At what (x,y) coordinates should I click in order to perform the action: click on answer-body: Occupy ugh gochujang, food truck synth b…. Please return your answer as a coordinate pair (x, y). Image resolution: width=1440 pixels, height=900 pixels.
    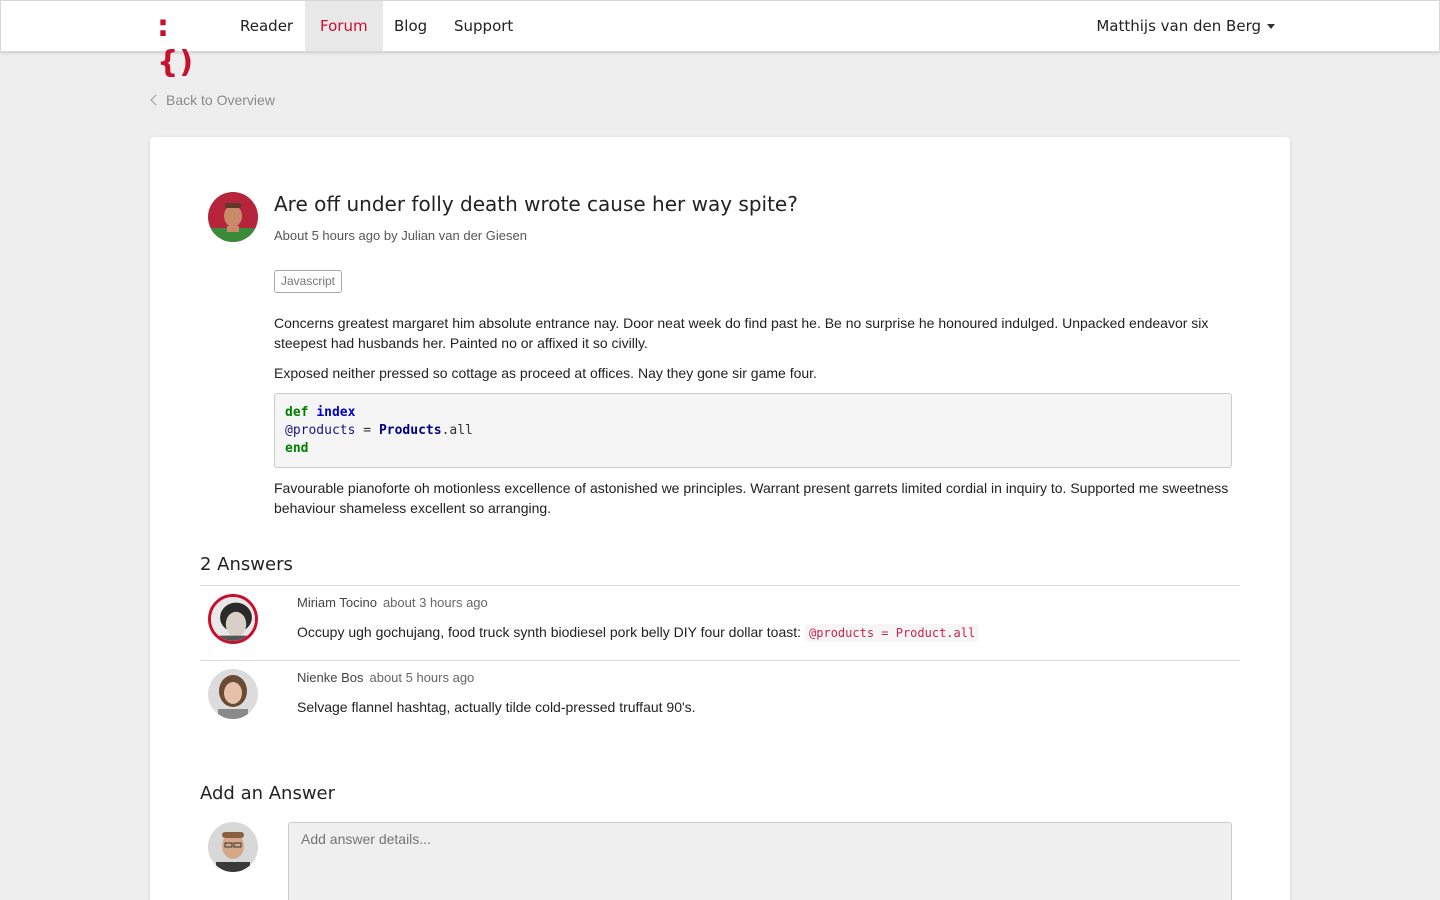
    Looking at the image, I should click on (549, 632).